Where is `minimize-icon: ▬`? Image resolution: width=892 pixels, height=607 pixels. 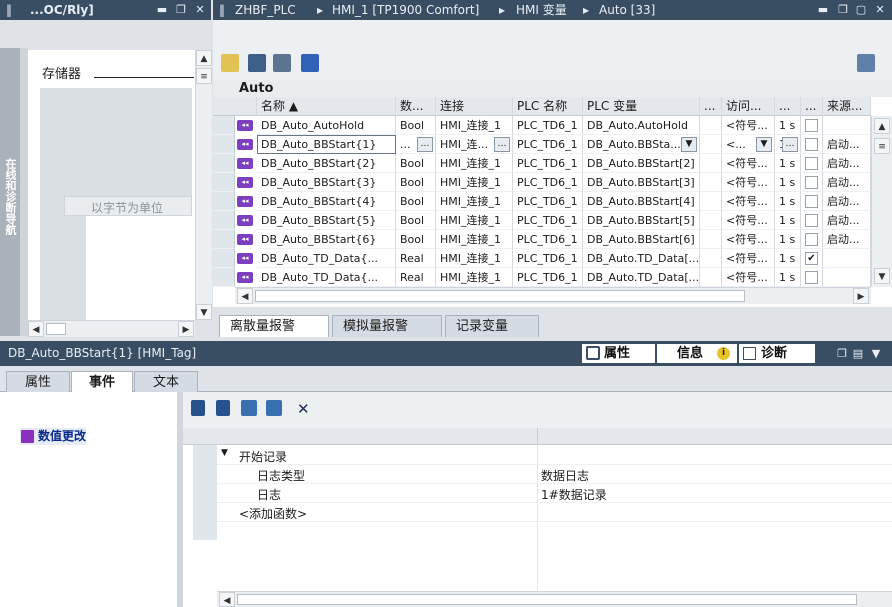 minimize-icon: ▬ is located at coordinates (162, 9).